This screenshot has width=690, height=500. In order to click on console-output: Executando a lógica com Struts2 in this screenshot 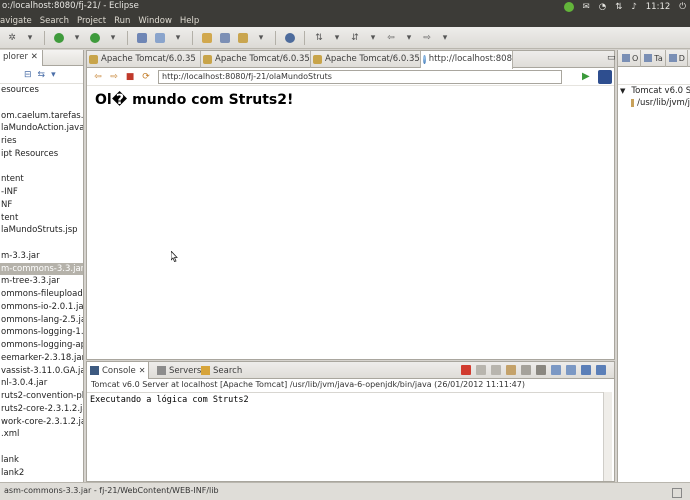, I will do `click(345, 436)`.